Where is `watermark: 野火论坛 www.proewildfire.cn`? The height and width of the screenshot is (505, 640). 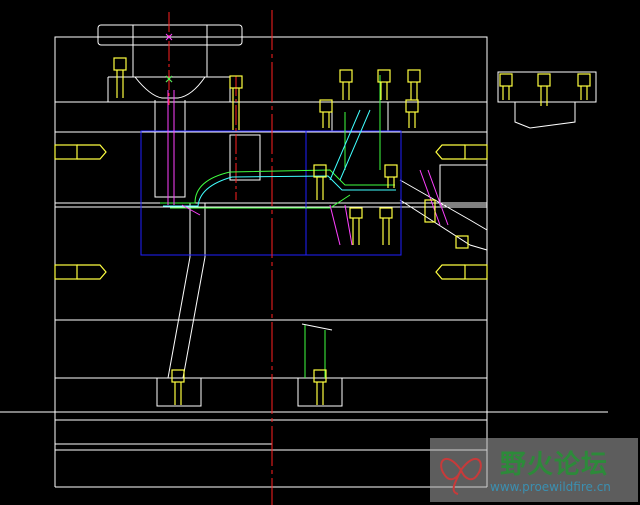
watermark: 野火论坛 www.proewildfire.cn is located at coordinates (534, 470).